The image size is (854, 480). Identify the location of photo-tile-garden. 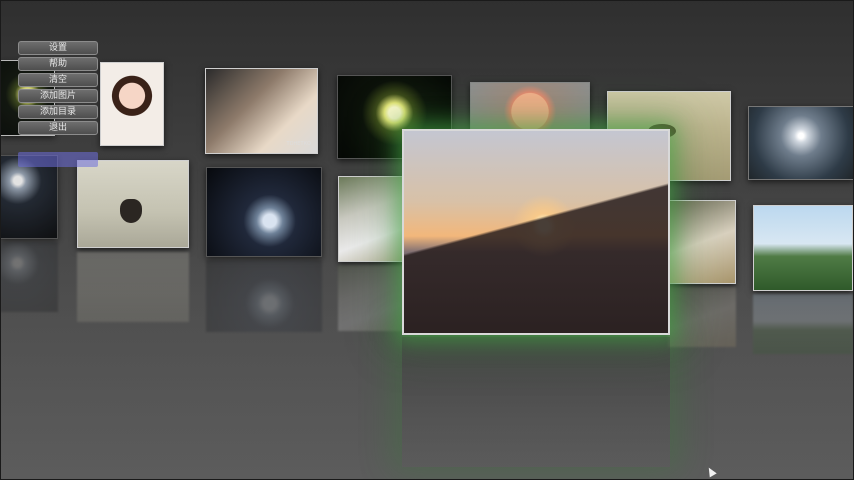
(702, 242).